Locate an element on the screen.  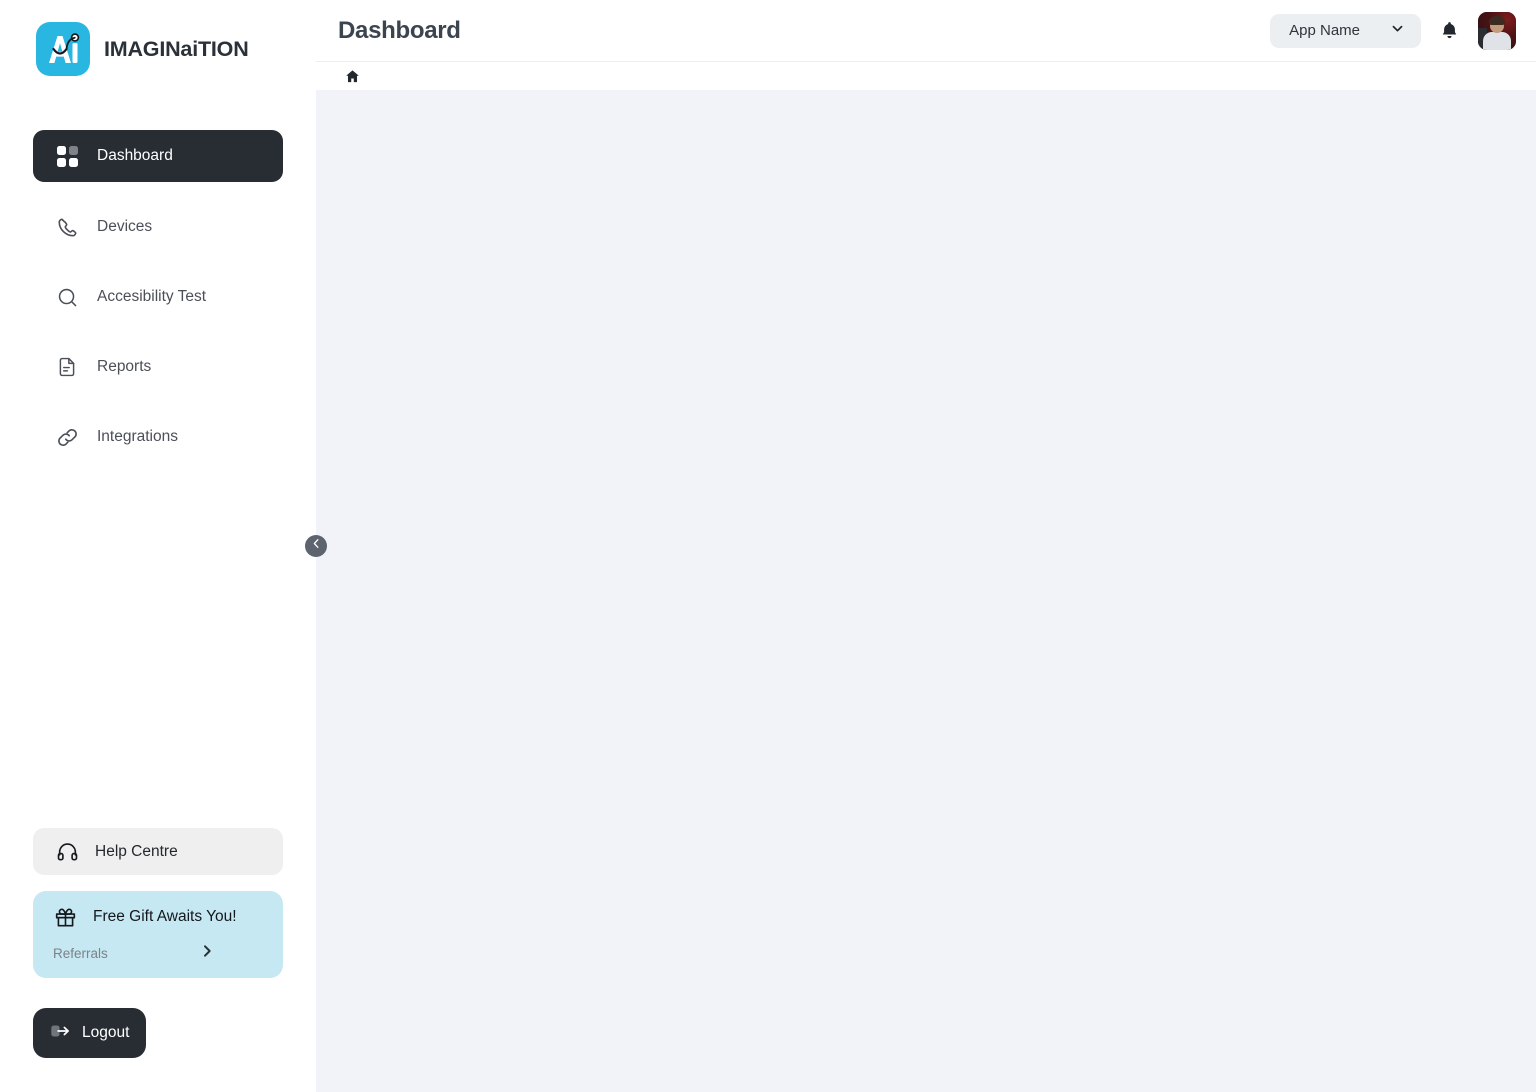
ai-logo-icon is located at coordinates (63, 49).